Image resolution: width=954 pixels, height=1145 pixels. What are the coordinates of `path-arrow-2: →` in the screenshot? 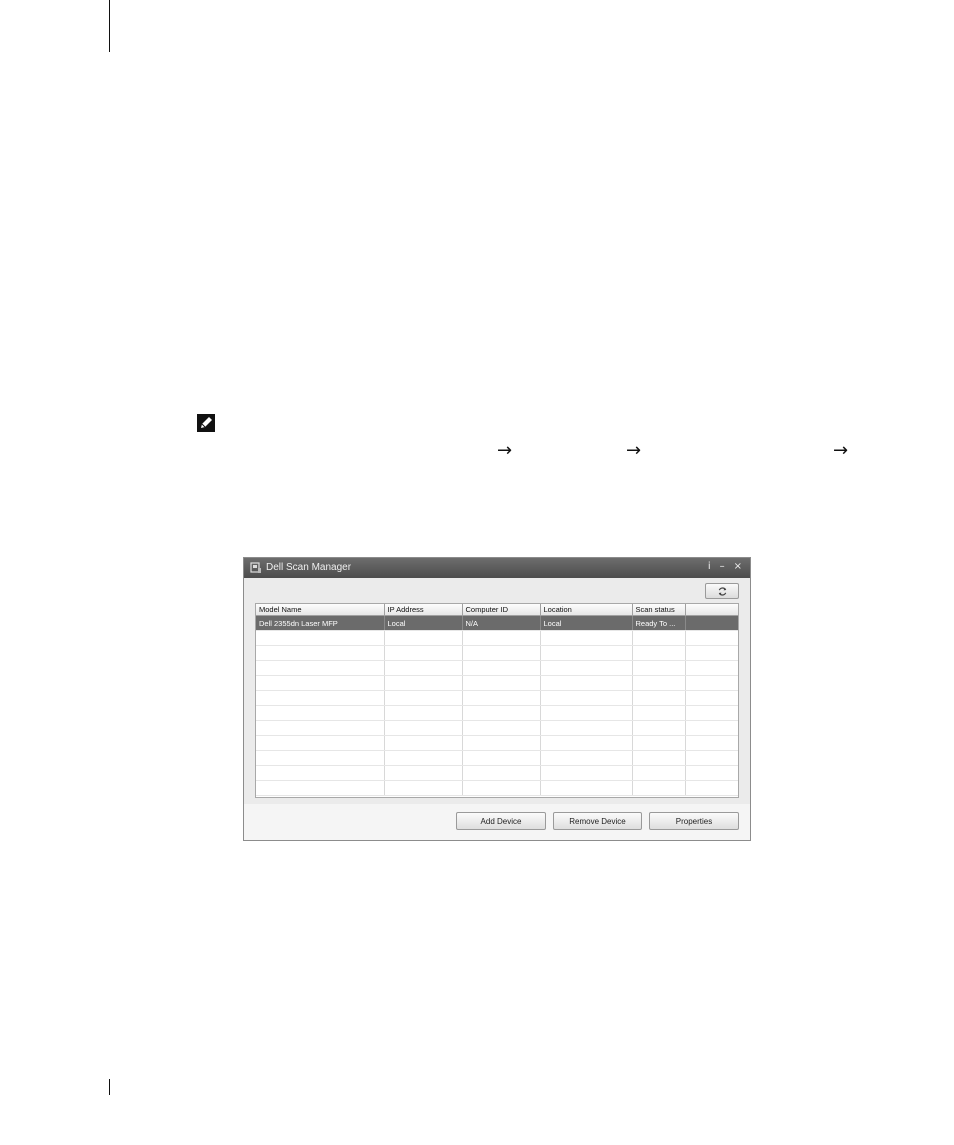 It's located at (634, 450).